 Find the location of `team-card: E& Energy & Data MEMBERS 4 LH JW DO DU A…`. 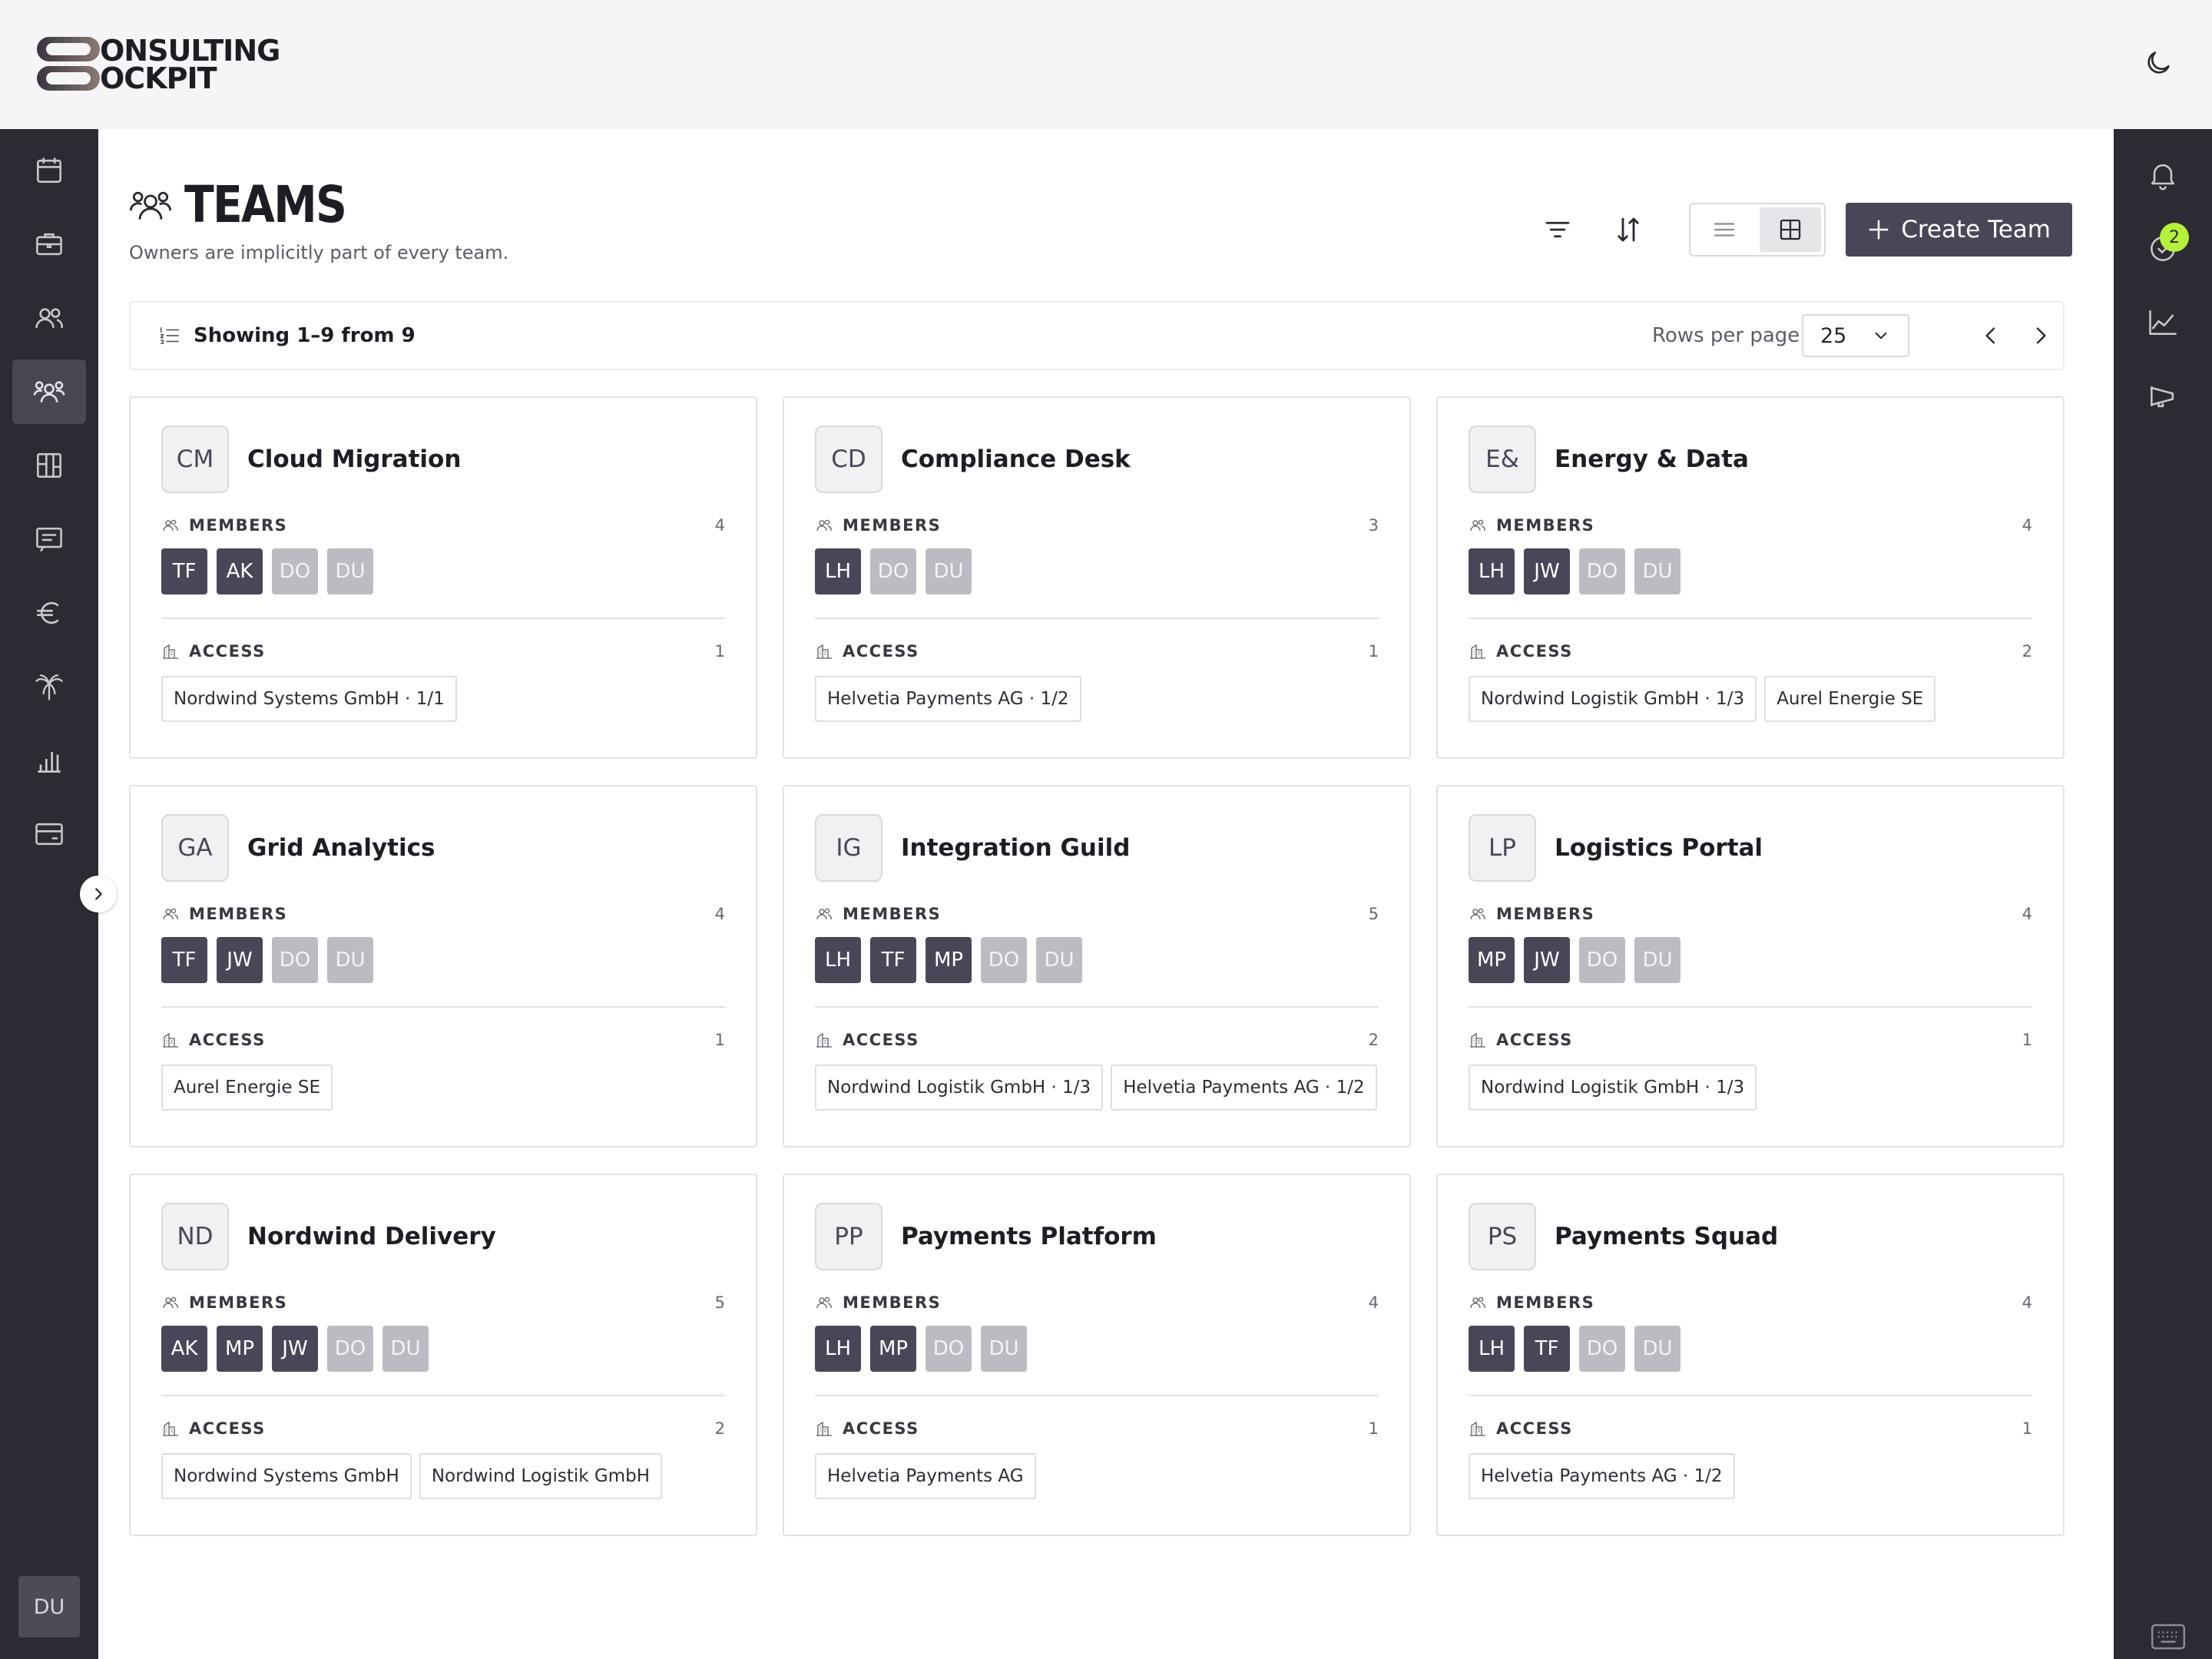

team-card: E& Energy & Data MEMBERS 4 LH JW DO DU A… is located at coordinates (1751, 577).